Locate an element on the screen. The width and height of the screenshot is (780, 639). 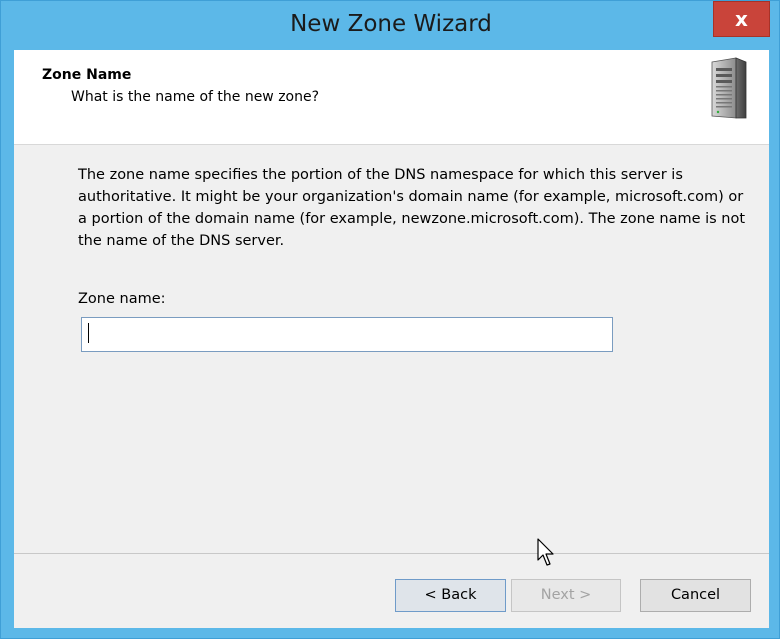
page-title: Zone Name is located at coordinates (87, 75).